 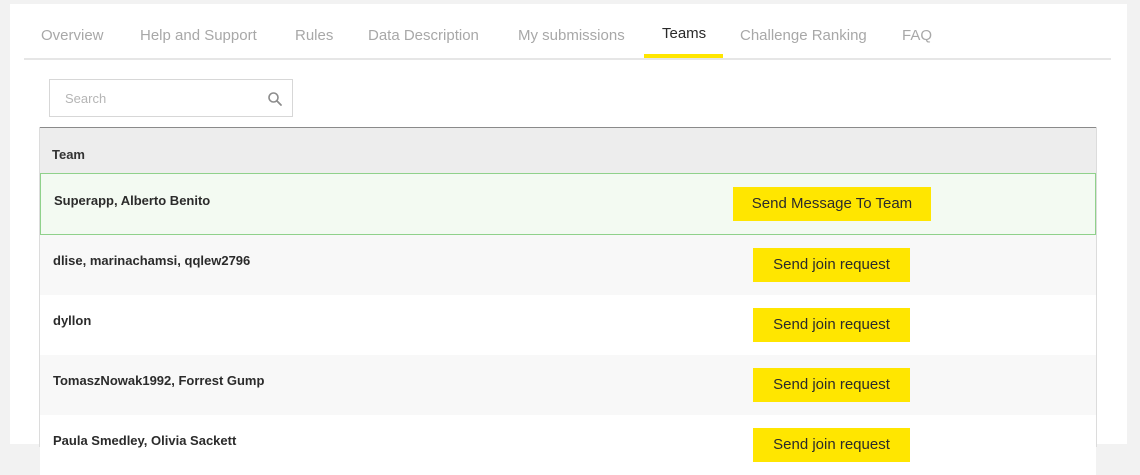 What do you see at coordinates (132, 200) in the screenshot?
I see `team-name: Superapp, Alberto Benito` at bounding box center [132, 200].